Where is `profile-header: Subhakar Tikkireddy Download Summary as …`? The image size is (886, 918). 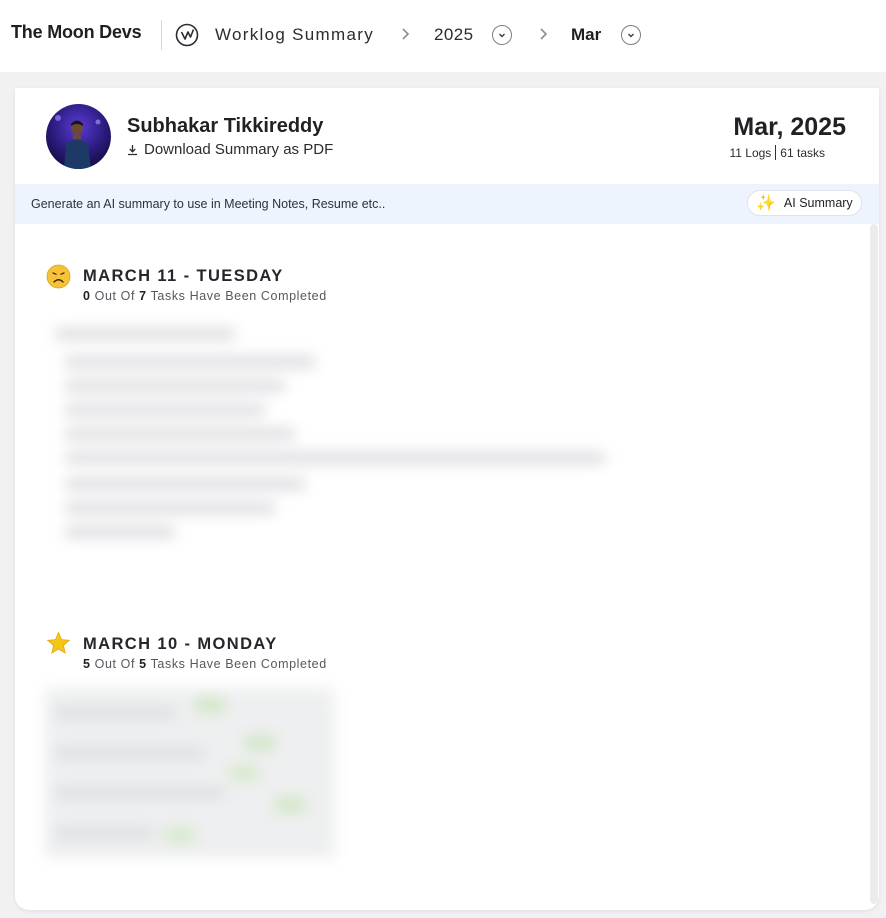 profile-header: Subhakar Tikkireddy Download Summary as … is located at coordinates (447, 136).